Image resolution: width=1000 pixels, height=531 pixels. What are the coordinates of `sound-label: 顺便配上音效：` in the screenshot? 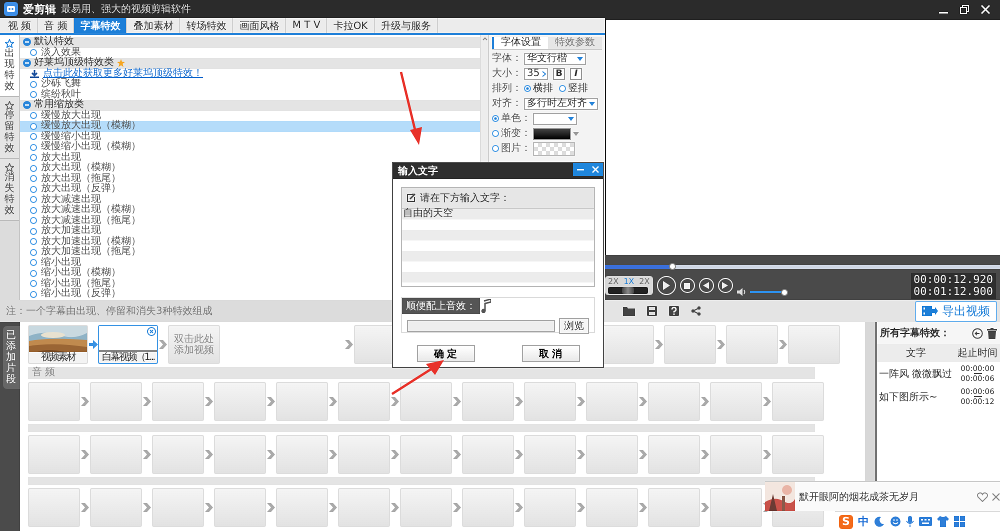 It's located at (441, 306).